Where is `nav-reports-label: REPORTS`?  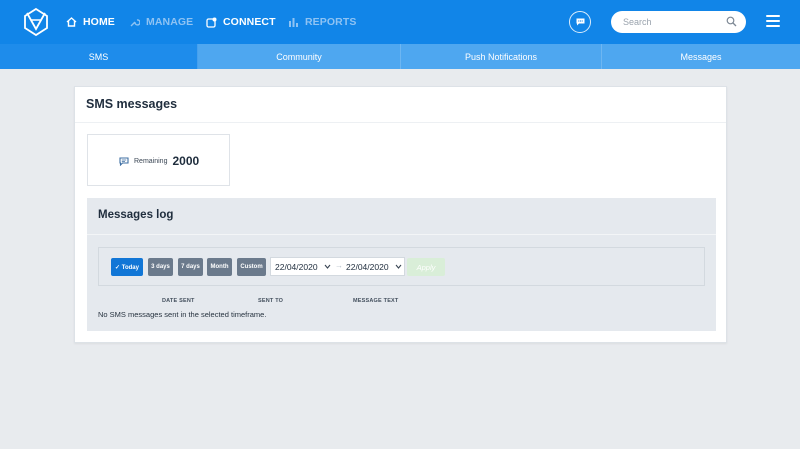
nav-reports-label: REPORTS is located at coordinates (331, 22).